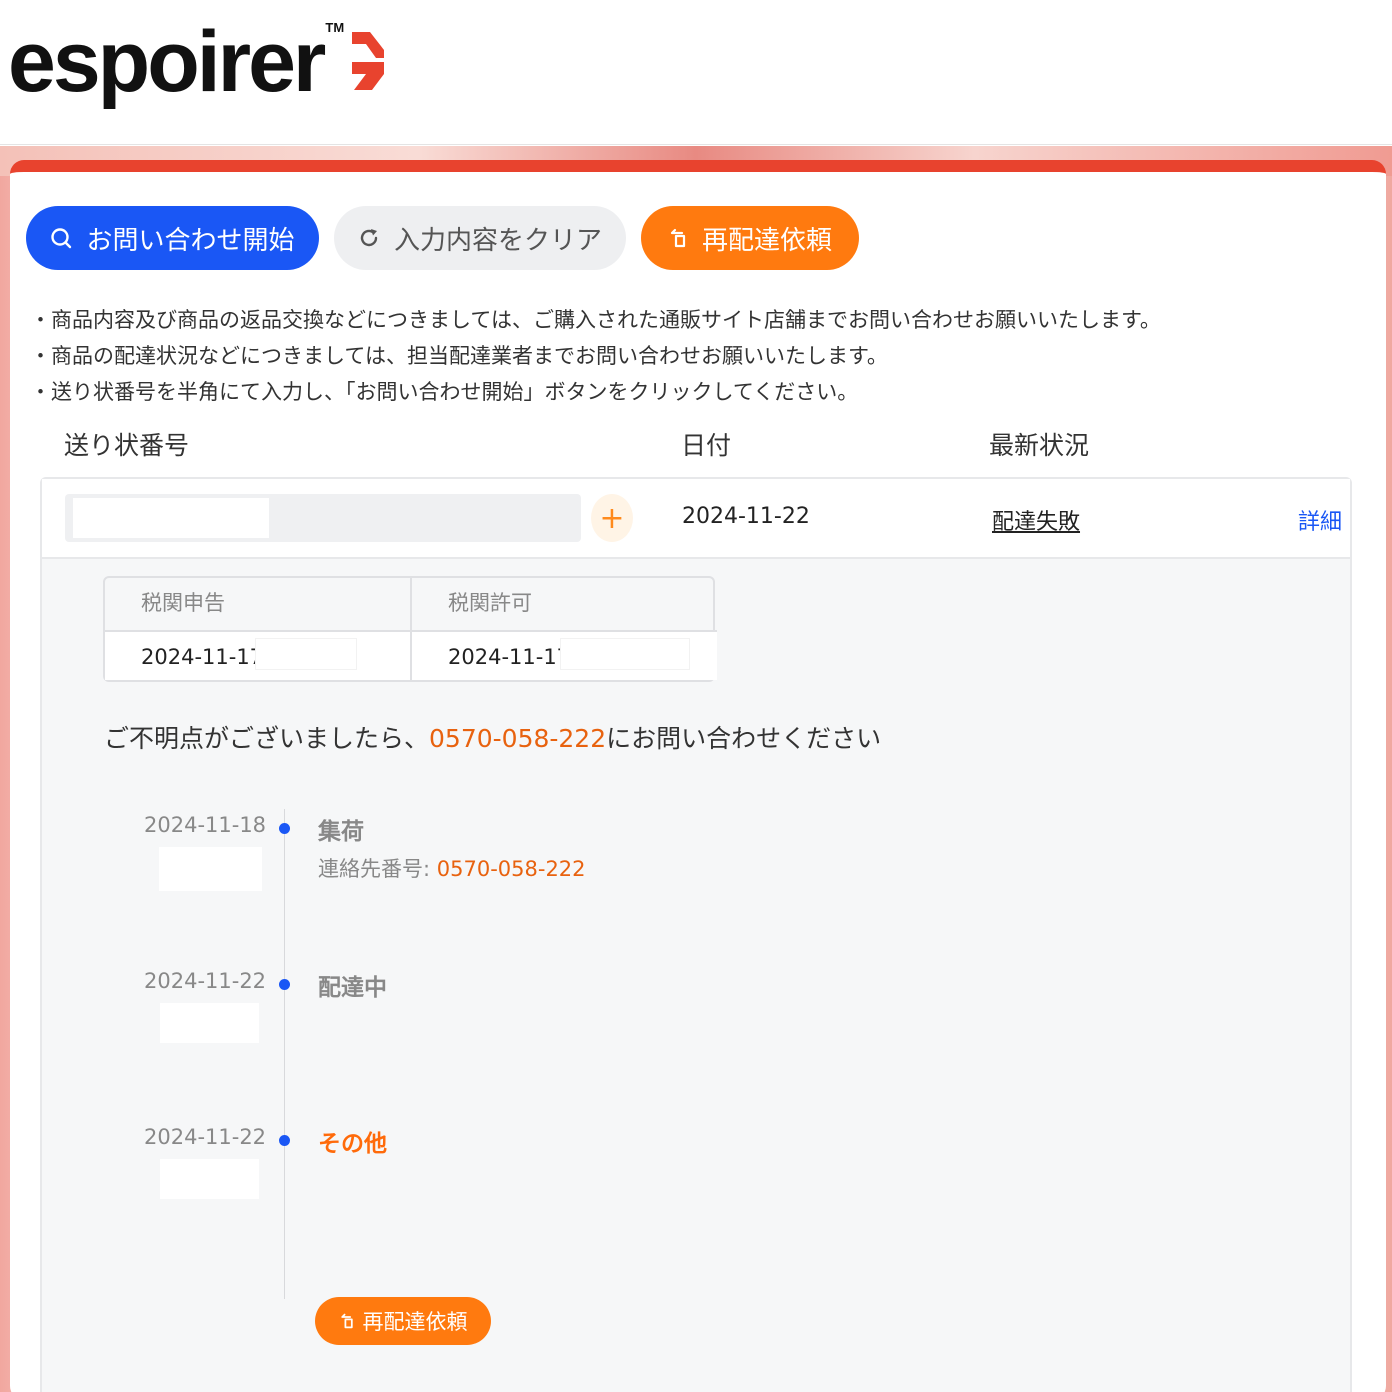 This screenshot has height=1392, width=1392. What do you see at coordinates (335, 27) in the screenshot?
I see `trademark: TM` at bounding box center [335, 27].